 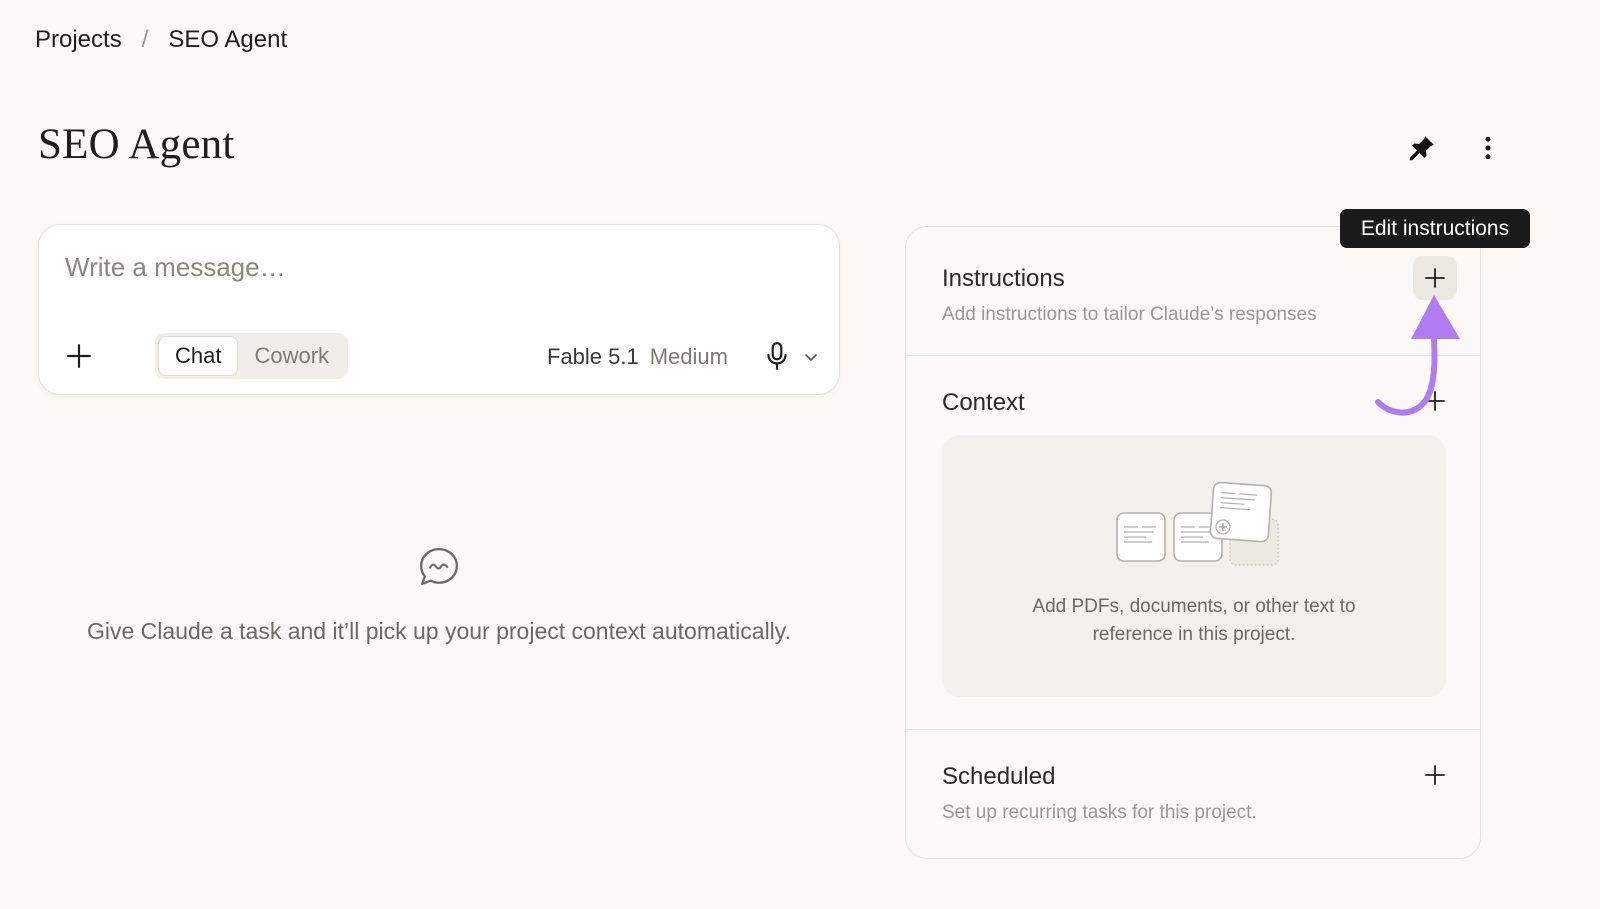 I want to click on header-actions, so click(x=1455, y=148).